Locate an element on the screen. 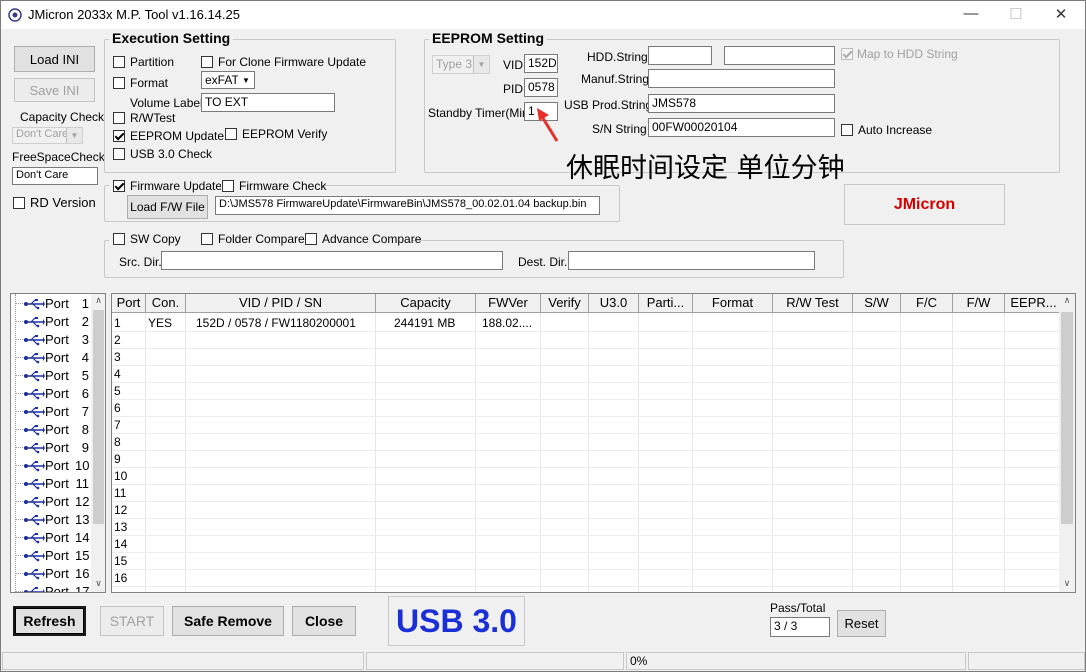 The image size is (1086, 672). pid-field: 0578 is located at coordinates (541, 87).